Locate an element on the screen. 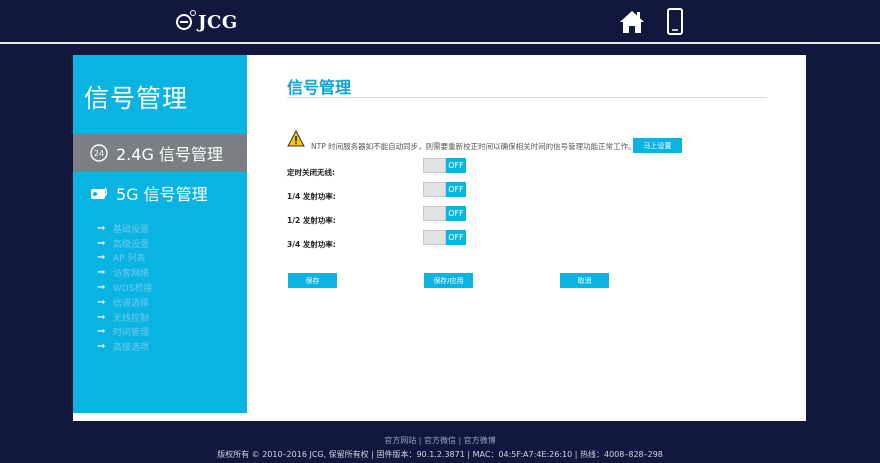  save-apply-button: 保存/应用 is located at coordinates (448, 280).